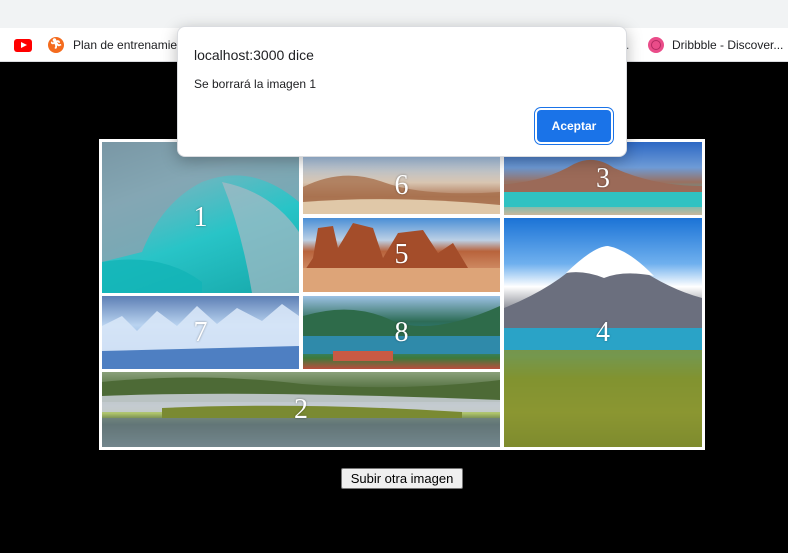 The width and height of the screenshot is (788, 553). I want to click on tile-number: 7, so click(200, 332).